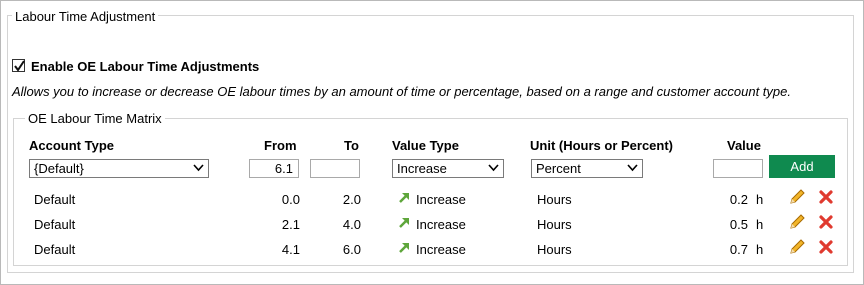 The width and height of the screenshot is (864, 285). I want to click on unit-select: Percent, so click(587, 168).